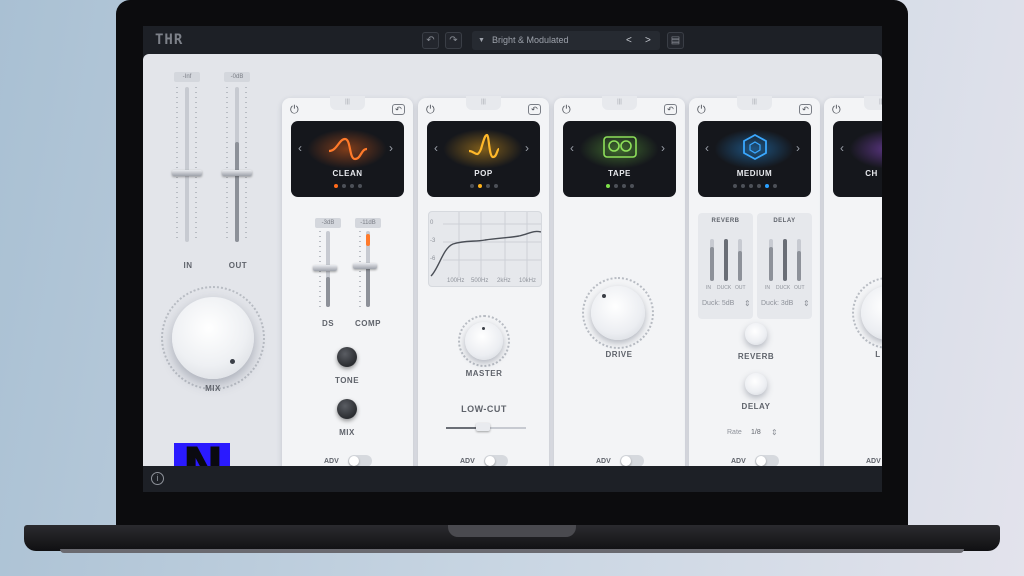  What do you see at coordinates (725, 221) in the screenshot?
I see `reverb-header: REVERB` at bounding box center [725, 221].